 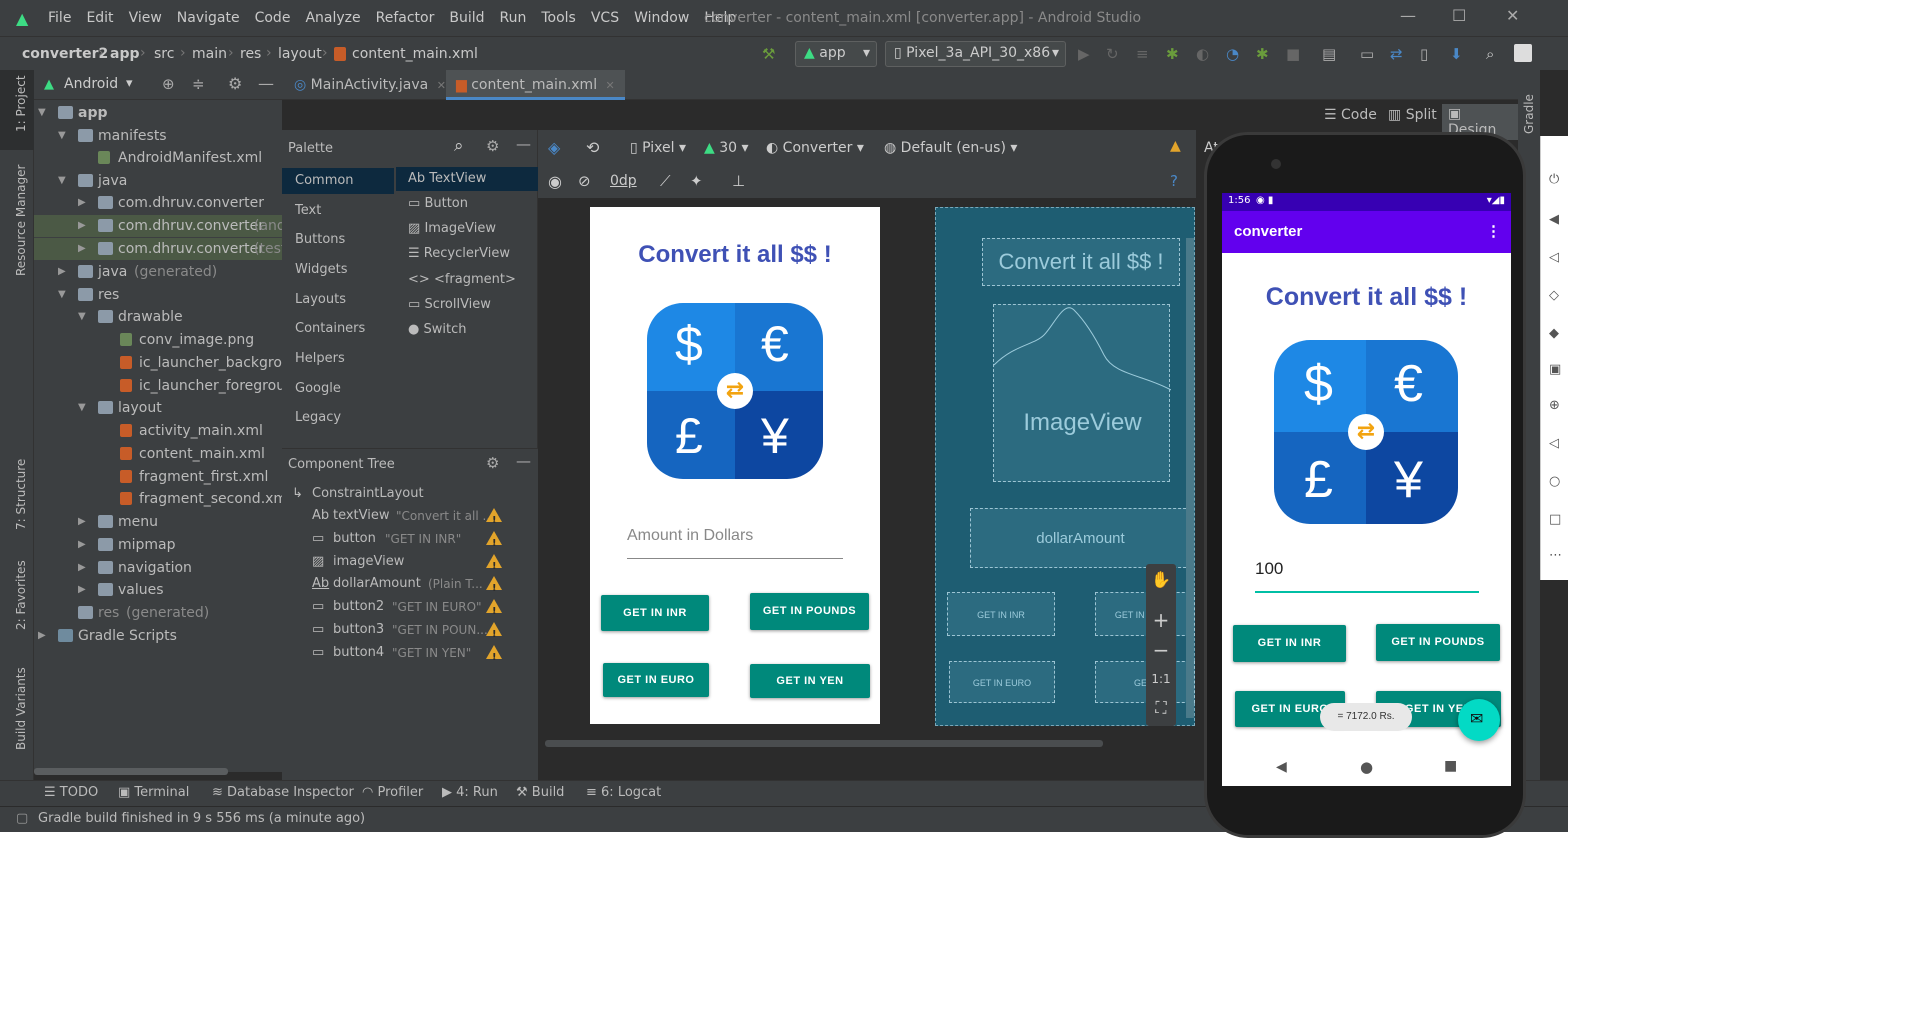 I want to click on search-icon: ⌕, so click(x=1490, y=54).